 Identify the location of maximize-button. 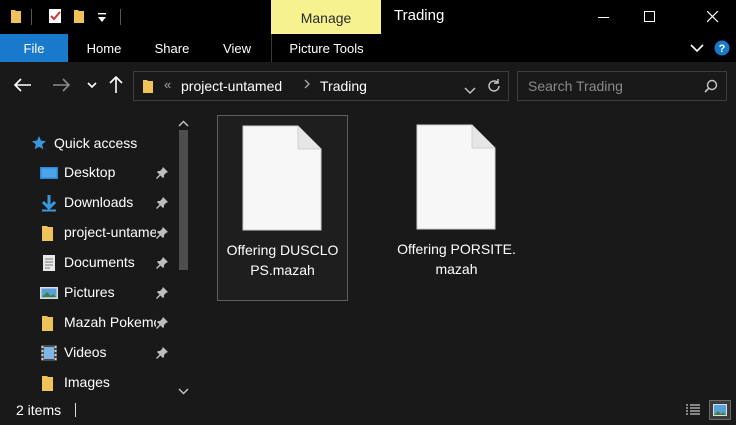
(650, 17).